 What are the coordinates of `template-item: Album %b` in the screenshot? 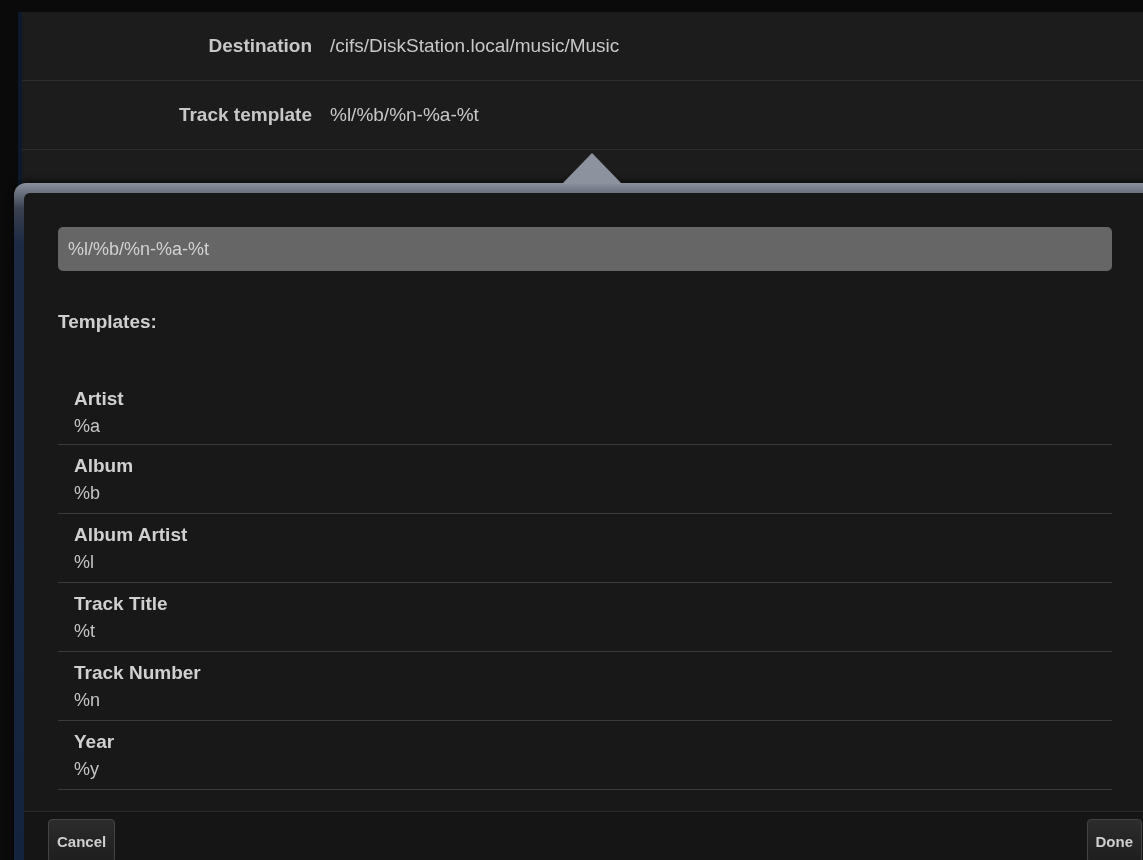 It's located at (585, 479).